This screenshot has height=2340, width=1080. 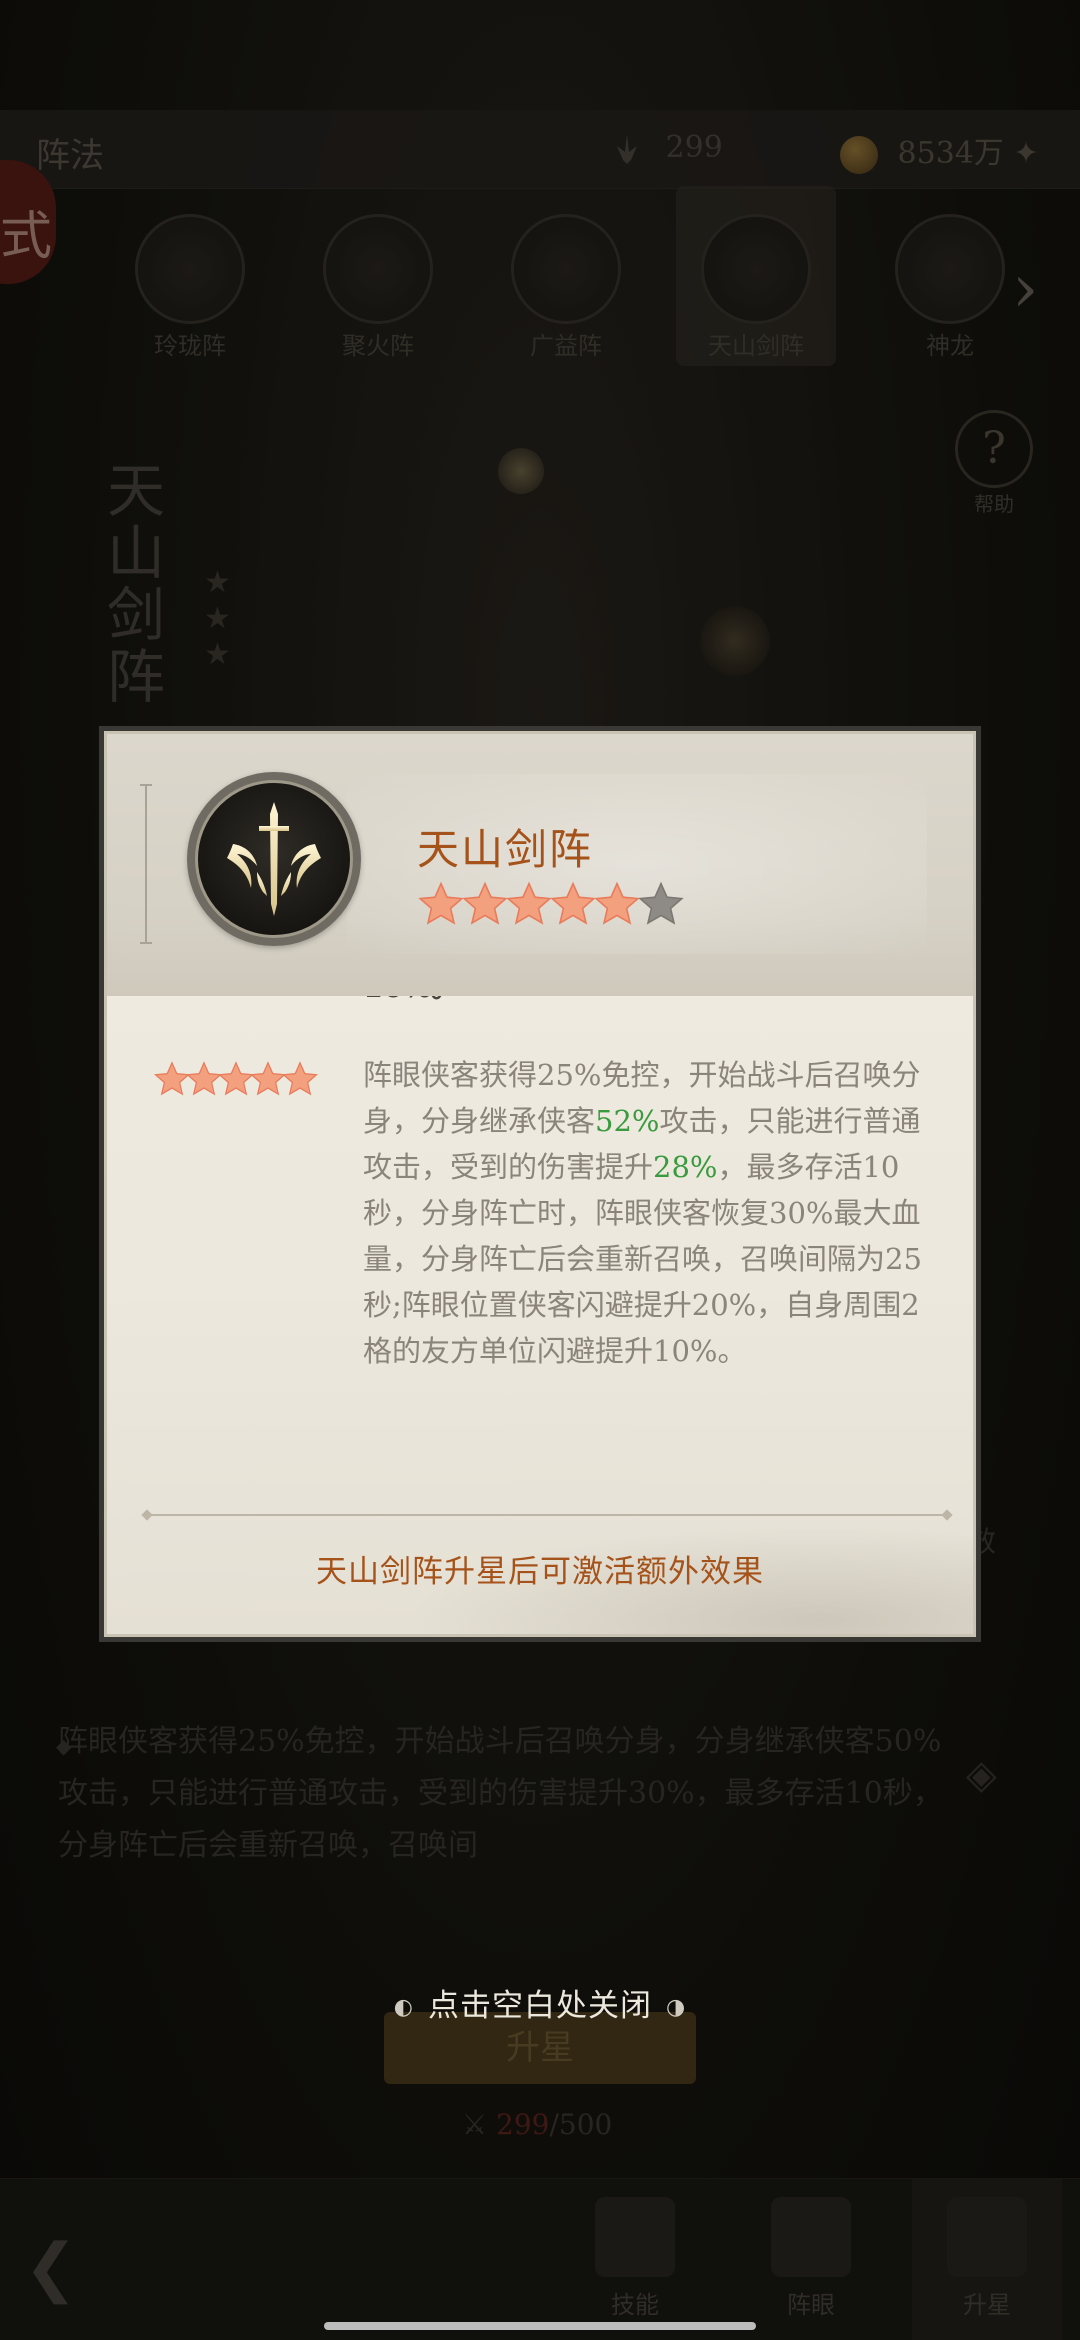 What do you see at coordinates (627, 1121) in the screenshot?
I see `highlight-value: 52%` at bounding box center [627, 1121].